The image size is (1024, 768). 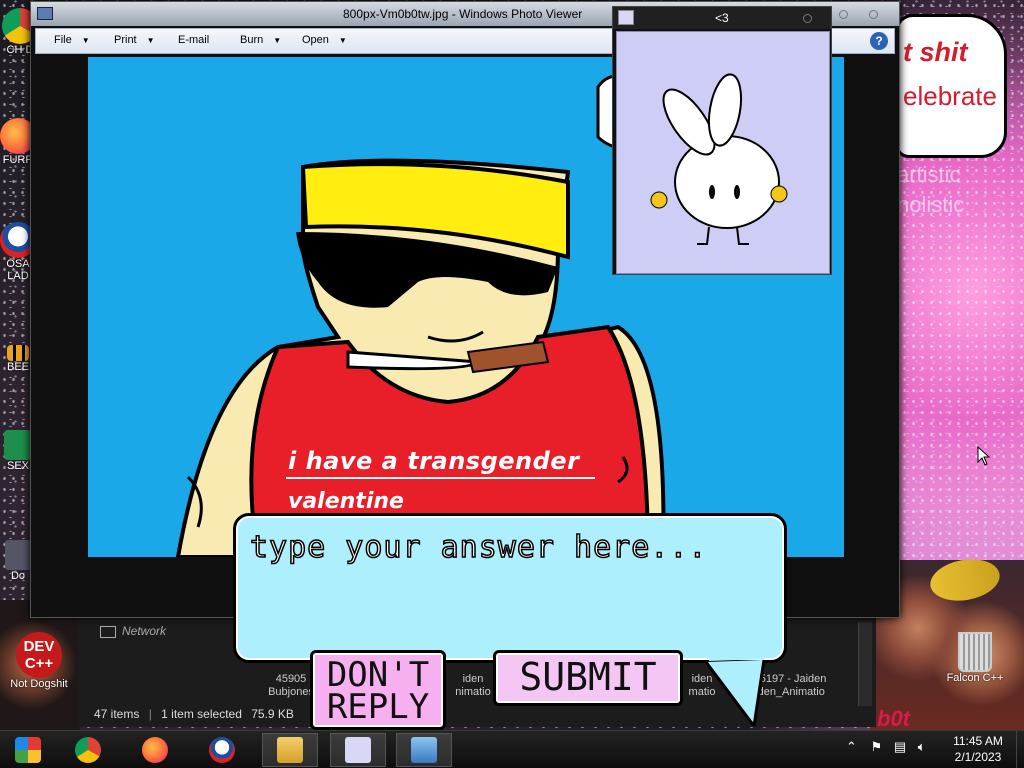 What do you see at coordinates (851, 746) in the screenshot?
I see `chevron-up-icon: ⌃` at bounding box center [851, 746].